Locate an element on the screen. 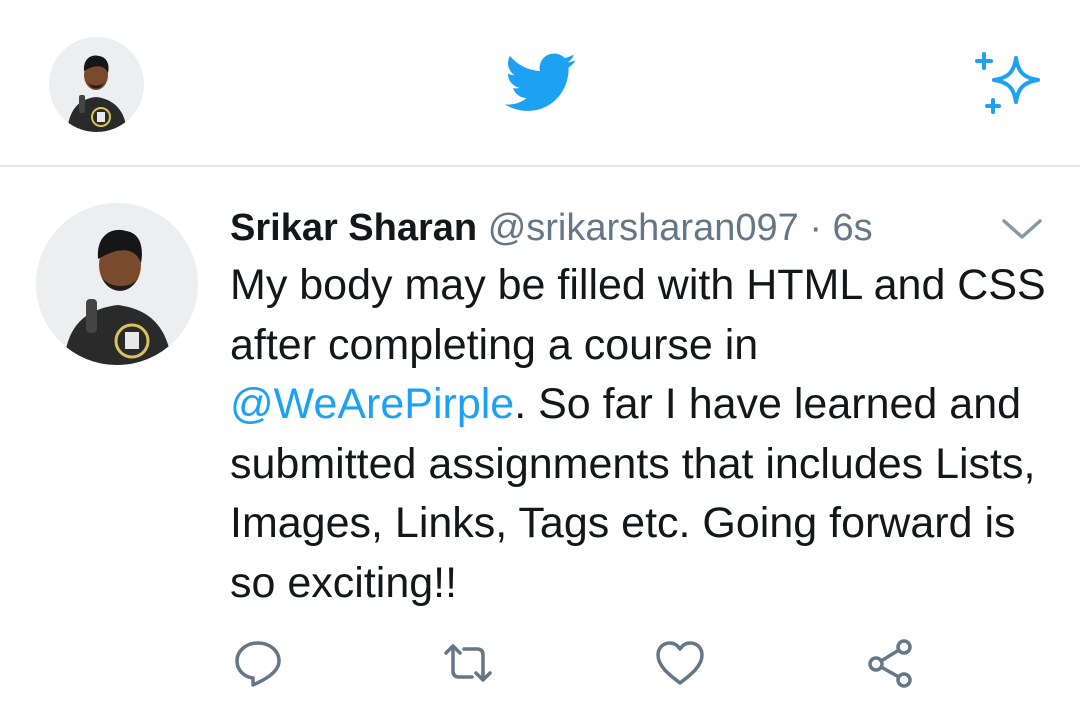 Image resolution: width=1080 pixels, height=722 pixels. profile-avatar-button is located at coordinates (96, 84).